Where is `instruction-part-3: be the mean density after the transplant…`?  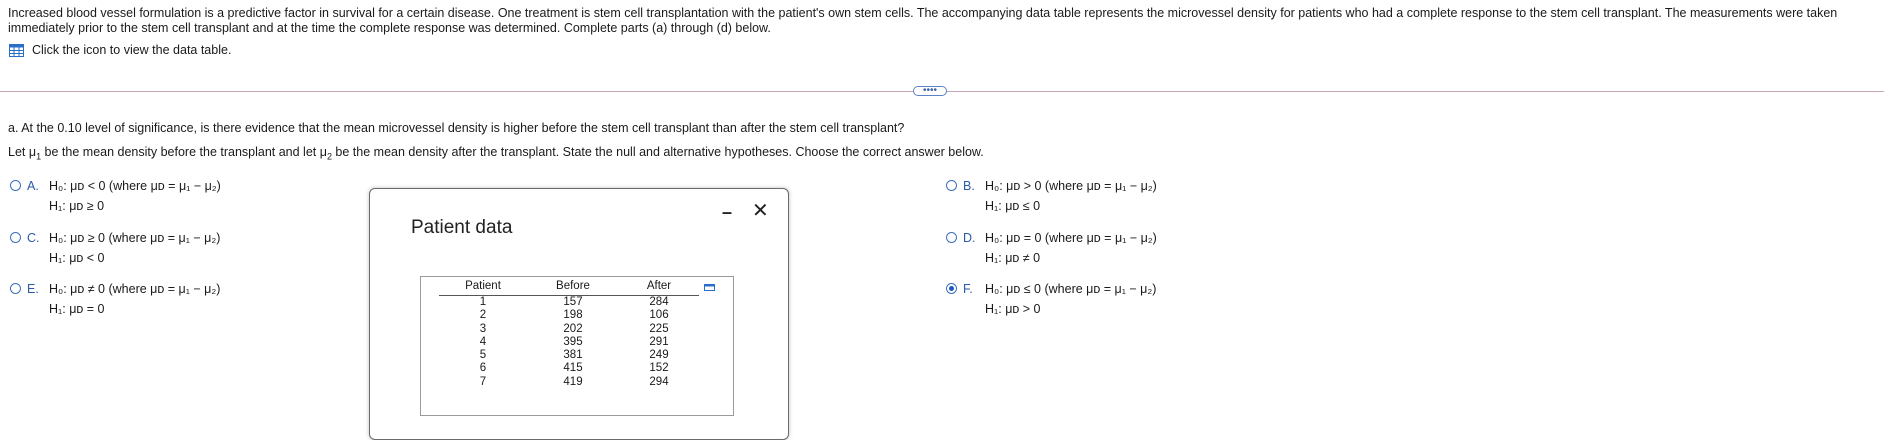 instruction-part-3: be the mean density after the transplant… is located at coordinates (657, 152).